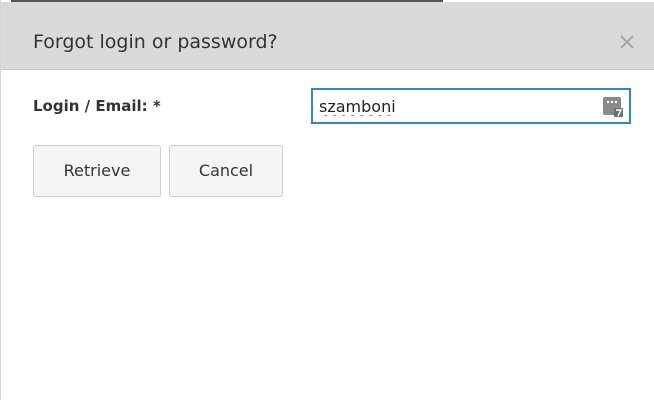 This screenshot has width=654, height=400. I want to click on close-icon, so click(627, 42).